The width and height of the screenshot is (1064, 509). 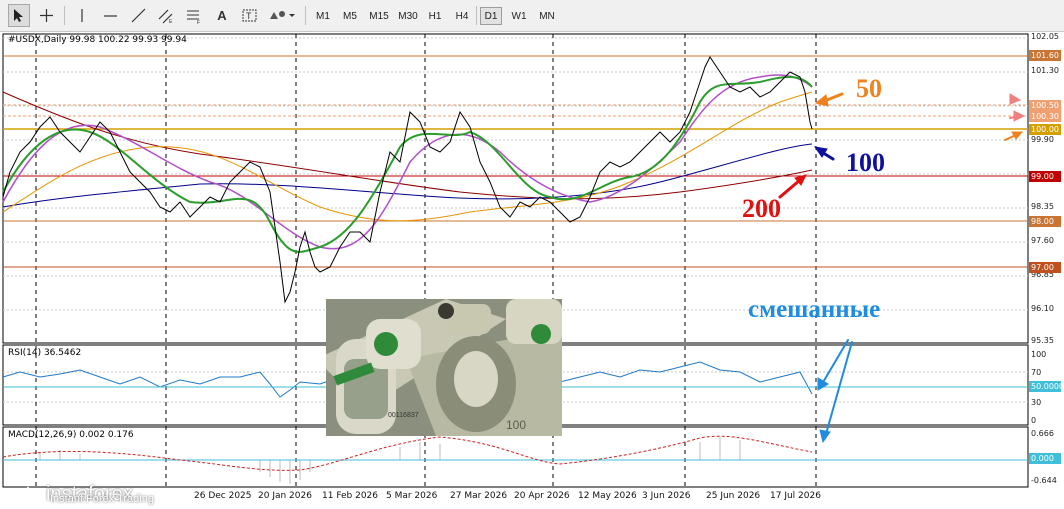 What do you see at coordinates (282, 15) in the screenshot?
I see `shapes-icon` at bounding box center [282, 15].